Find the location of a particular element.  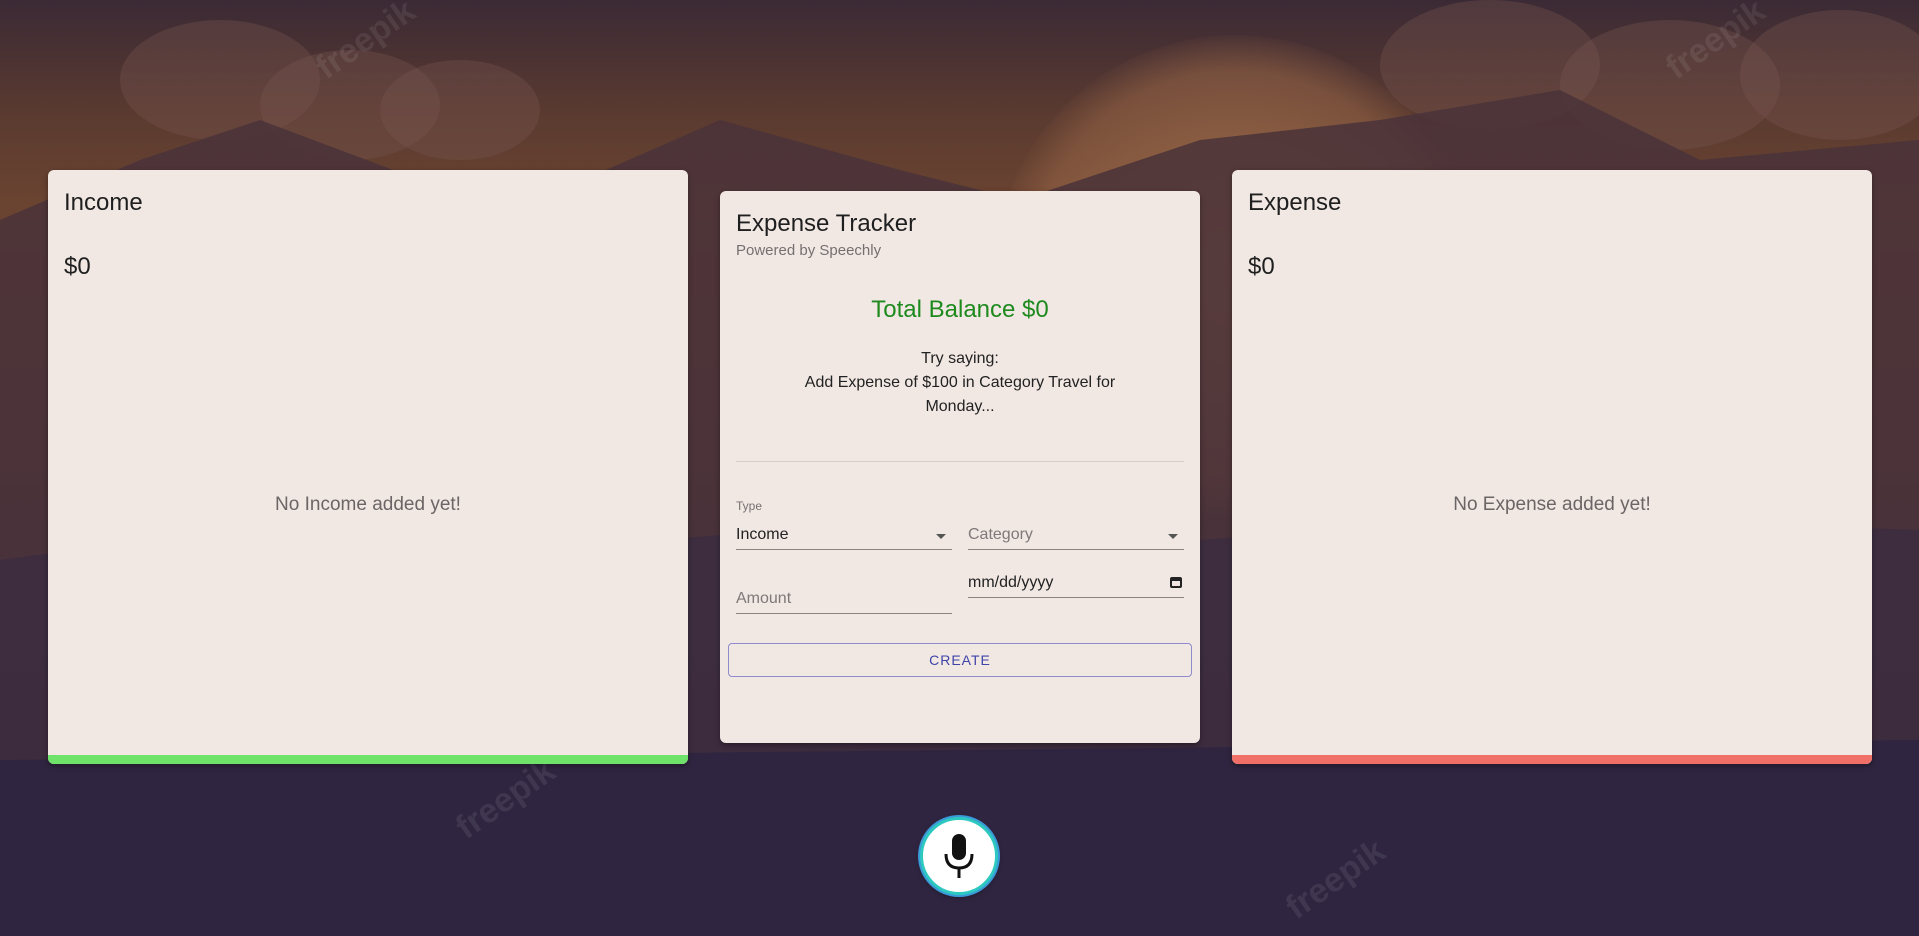

type-select: Type Income is located at coordinates (844, 524).